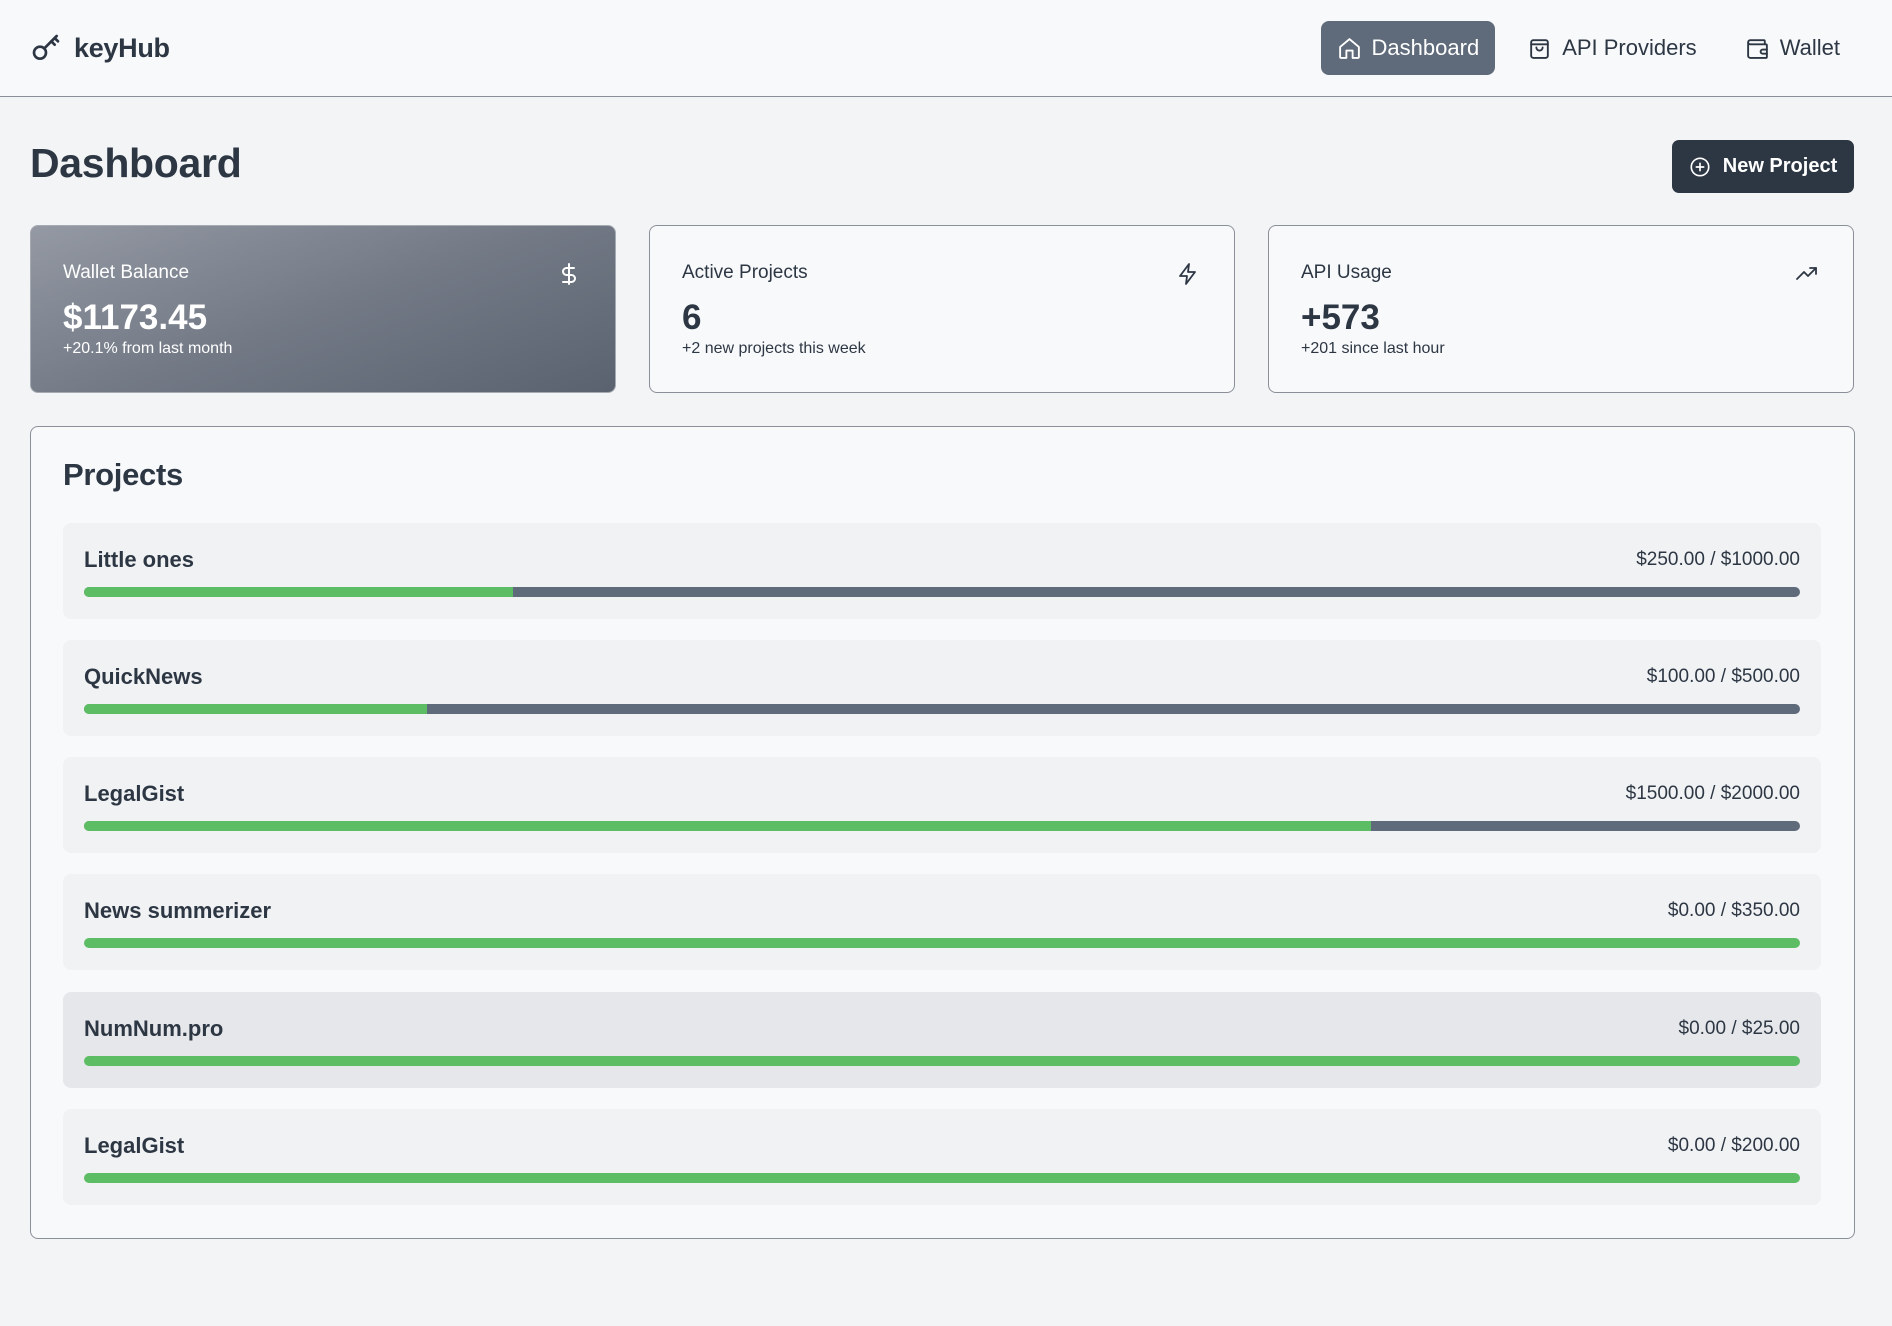 This screenshot has width=1892, height=1326. Describe the element at coordinates (942, 571) in the screenshot. I see `project-row: Little ones $250.00 / $1000.00` at that location.